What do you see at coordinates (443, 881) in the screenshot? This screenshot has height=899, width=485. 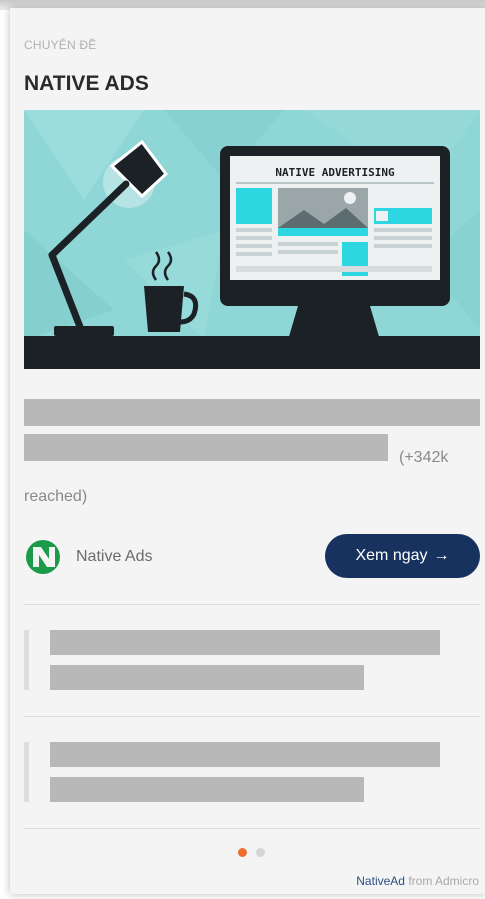 I see `attribution-suffix: from Admicro` at bounding box center [443, 881].